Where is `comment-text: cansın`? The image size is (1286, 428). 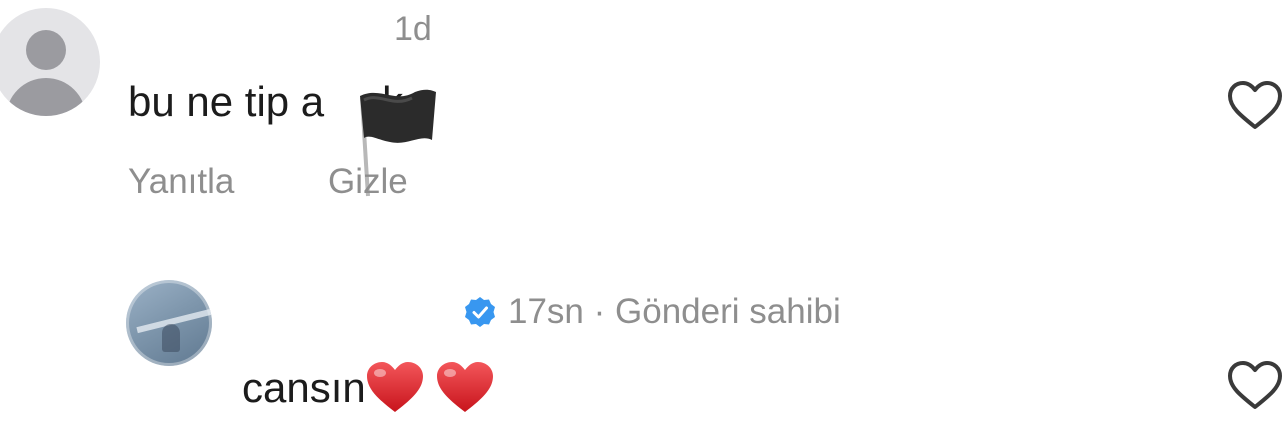
comment-text: cansın is located at coordinates (369, 388).